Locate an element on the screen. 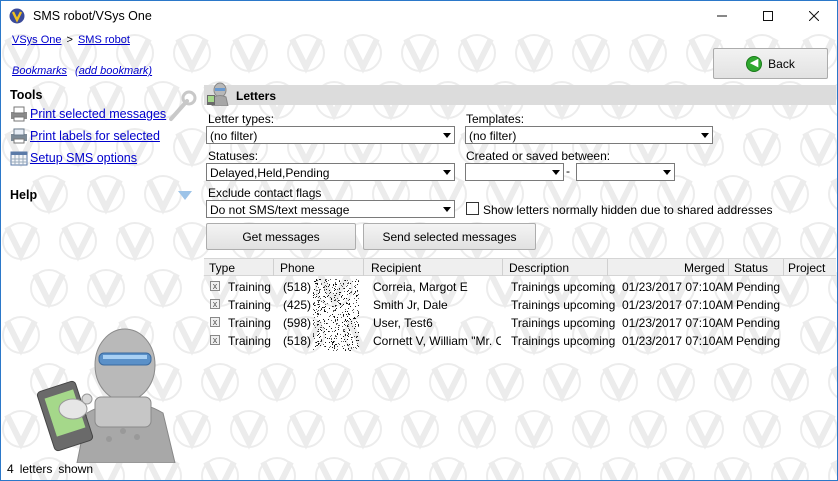 This screenshot has width=838, height=481. close-button is located at coordinates (814, 16).